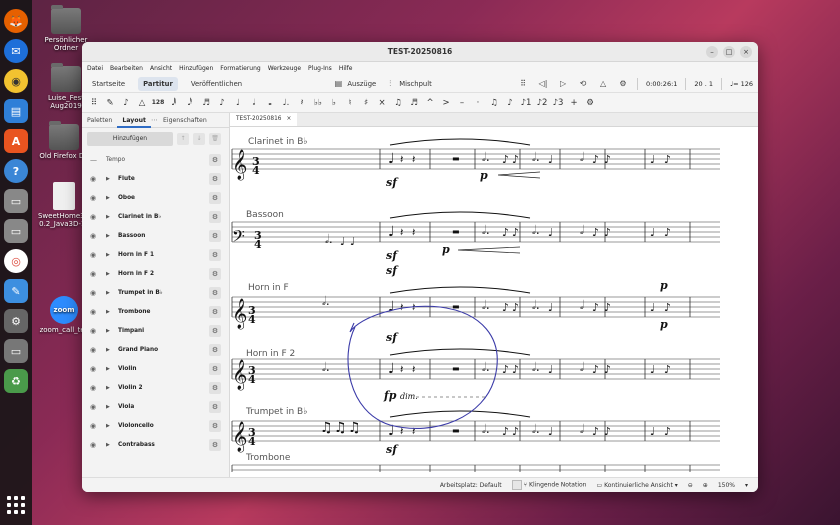 The width and height of the screenshot is (840, 525). What do you see at coordinates (446, 103) in the screenshot?
I see `accent-icon: >` at bounding box center [446, 103].